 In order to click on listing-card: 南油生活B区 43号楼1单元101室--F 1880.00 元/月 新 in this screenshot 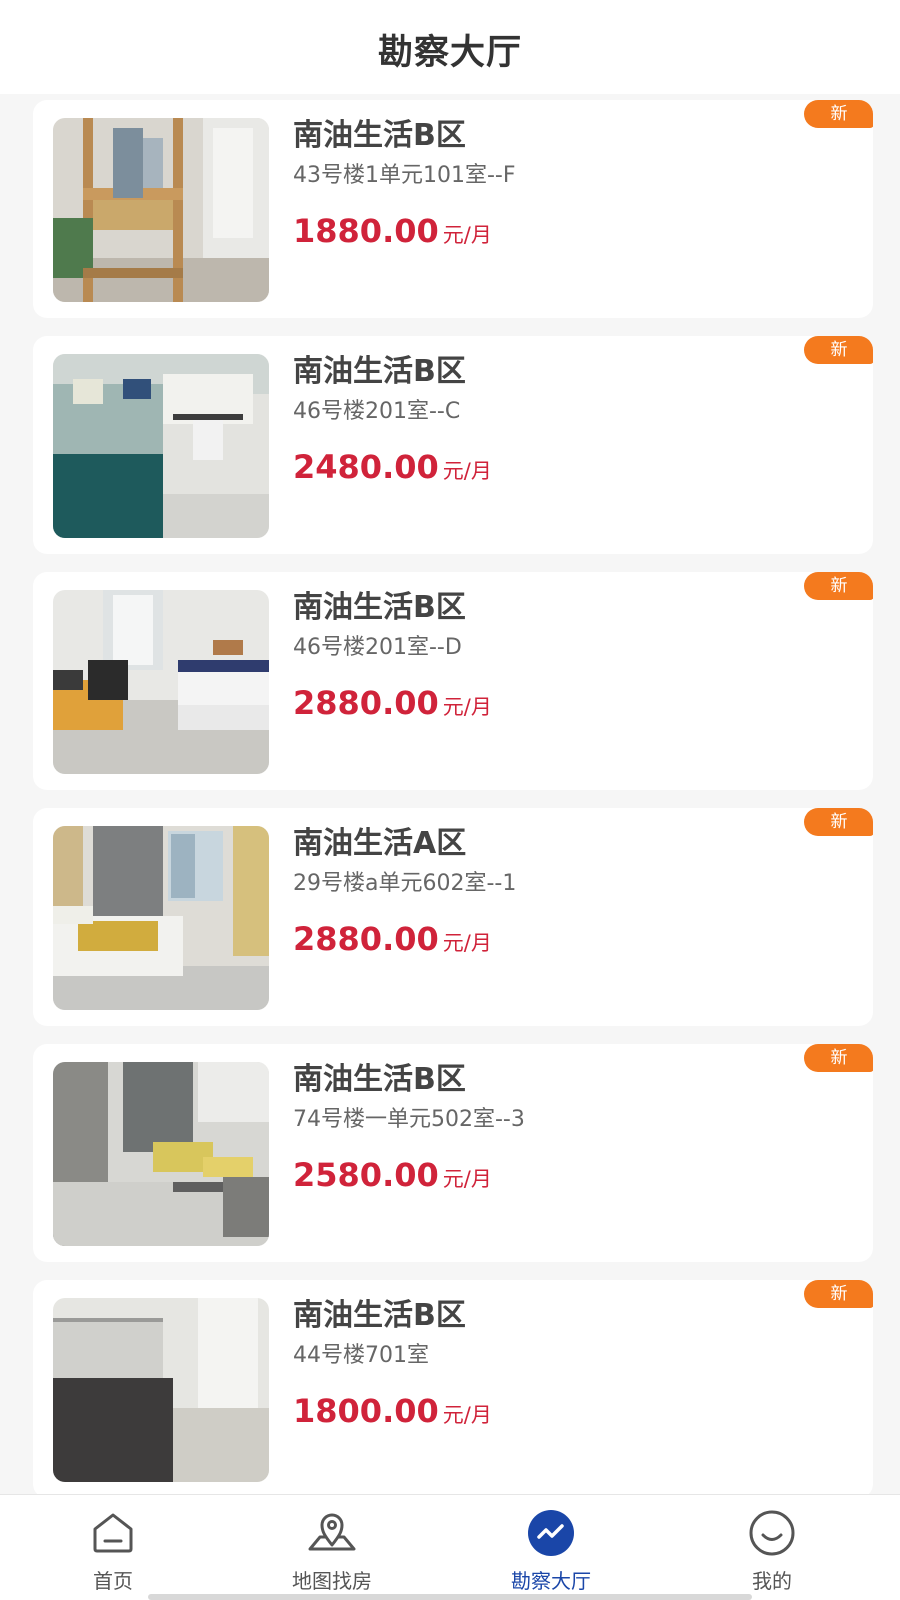, I will do `click(453, 209)`.